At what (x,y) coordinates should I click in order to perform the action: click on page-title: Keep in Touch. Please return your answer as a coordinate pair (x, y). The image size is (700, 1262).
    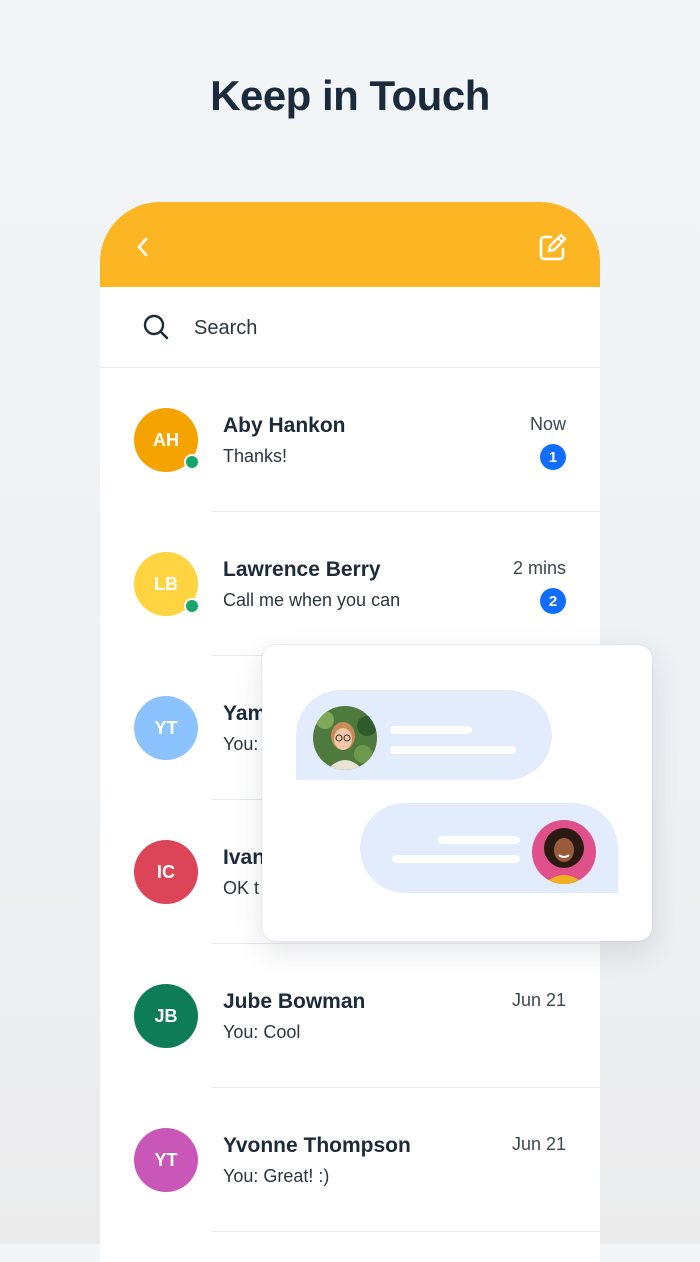
    Looking at the image, I should click on (350, 95).